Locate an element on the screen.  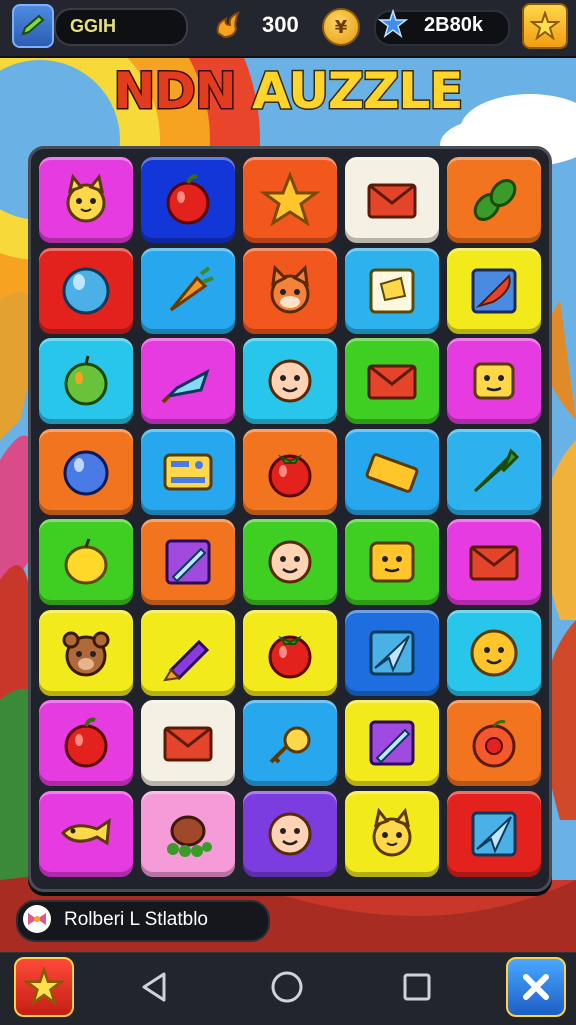
back-icon is located at coordinates (154, 987).